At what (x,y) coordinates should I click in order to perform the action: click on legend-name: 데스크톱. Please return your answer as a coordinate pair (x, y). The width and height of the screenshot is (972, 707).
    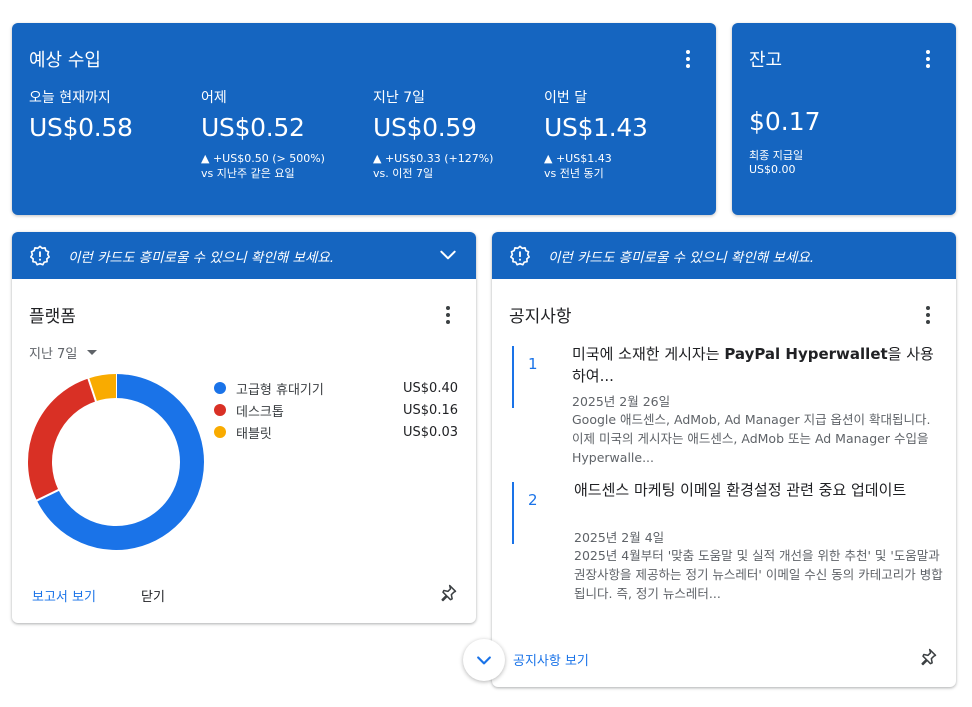
    Looking at the image, I should click on (260, 412).